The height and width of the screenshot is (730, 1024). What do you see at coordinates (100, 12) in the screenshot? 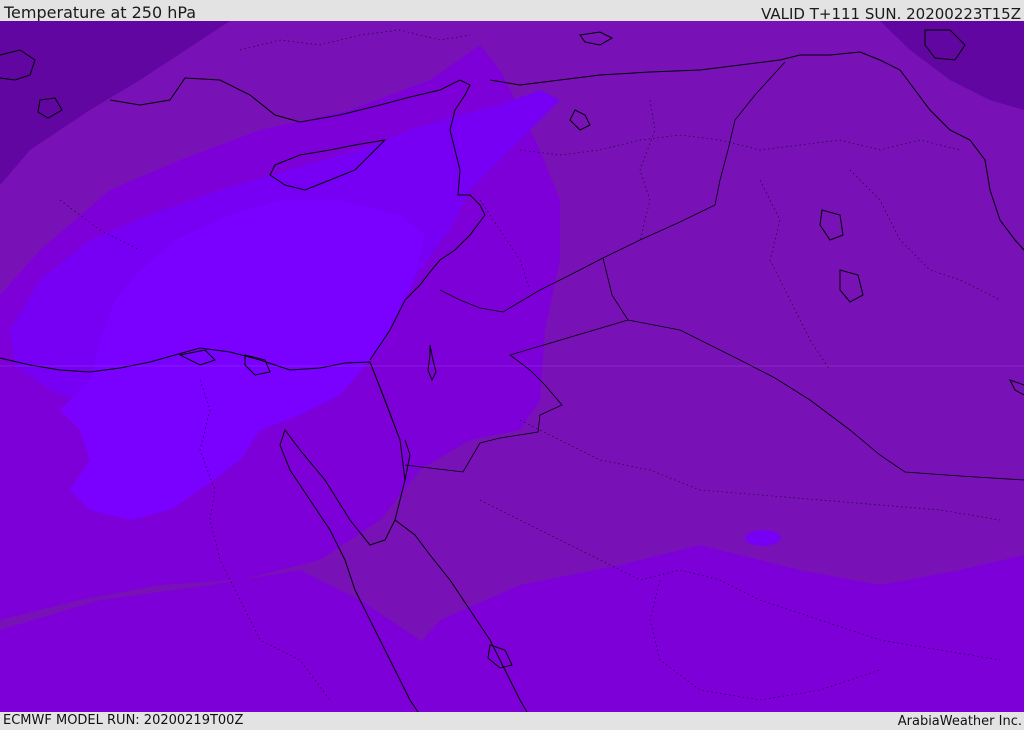
I see `map-title: Temperature at 250 hPa` at bounding box center [100, 12].